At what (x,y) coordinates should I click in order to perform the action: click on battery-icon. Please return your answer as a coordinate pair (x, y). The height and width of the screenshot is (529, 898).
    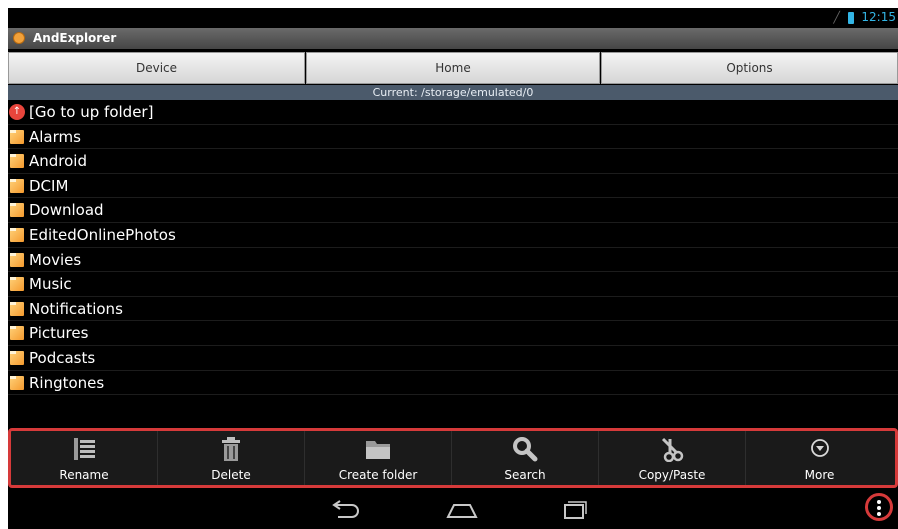
    Looking at the image, I should click on (851, 18).